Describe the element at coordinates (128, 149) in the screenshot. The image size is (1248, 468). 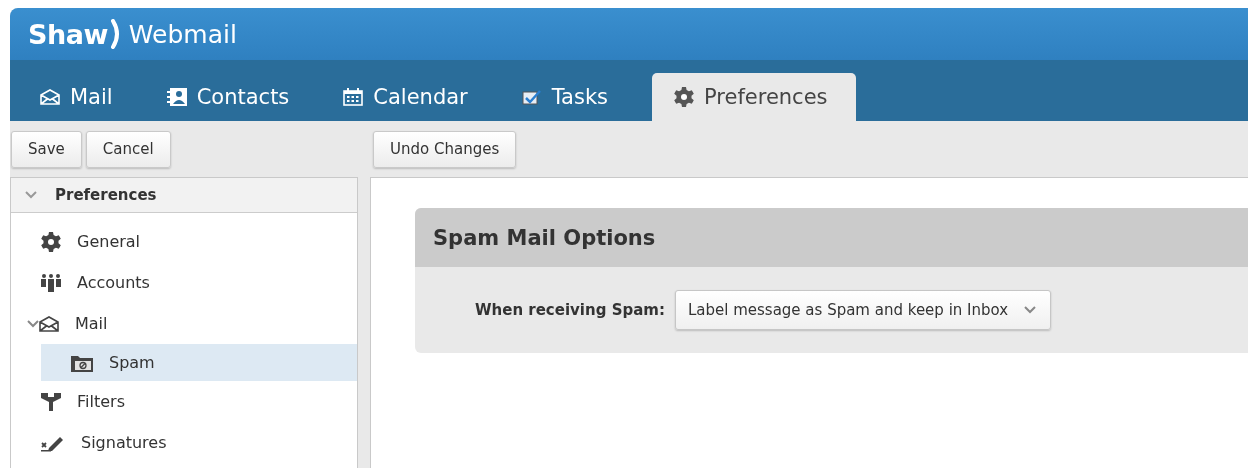
I see `toolbar-button: Cancel` at that location.